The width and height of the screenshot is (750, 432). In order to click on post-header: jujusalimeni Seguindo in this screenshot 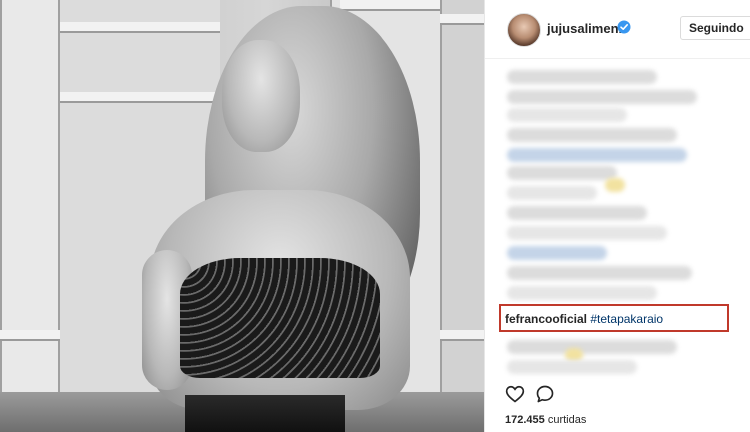, I will do `click(617, 29)`.